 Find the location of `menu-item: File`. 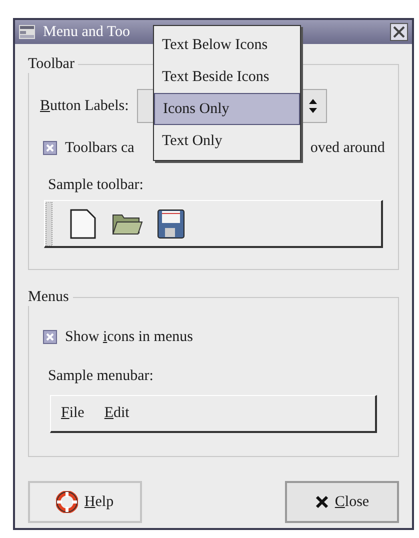

menu-item: File is located at coordinates (72, 413).